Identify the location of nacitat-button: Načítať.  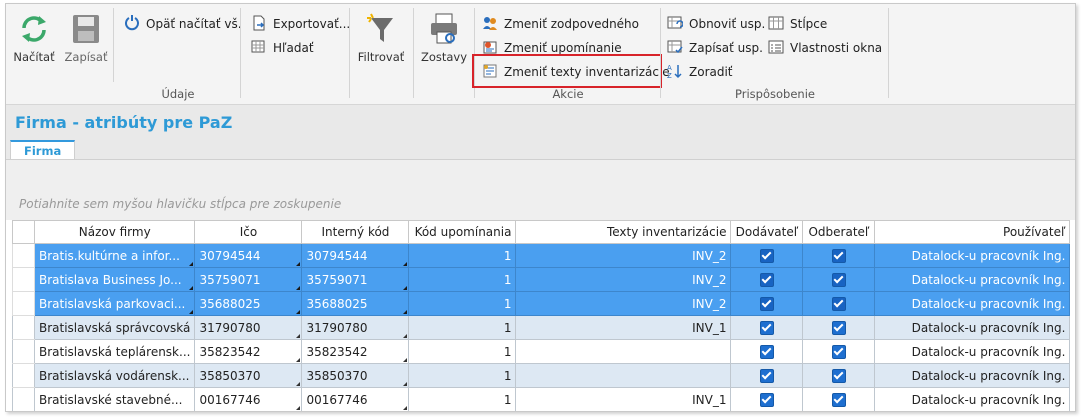
(34, 38).